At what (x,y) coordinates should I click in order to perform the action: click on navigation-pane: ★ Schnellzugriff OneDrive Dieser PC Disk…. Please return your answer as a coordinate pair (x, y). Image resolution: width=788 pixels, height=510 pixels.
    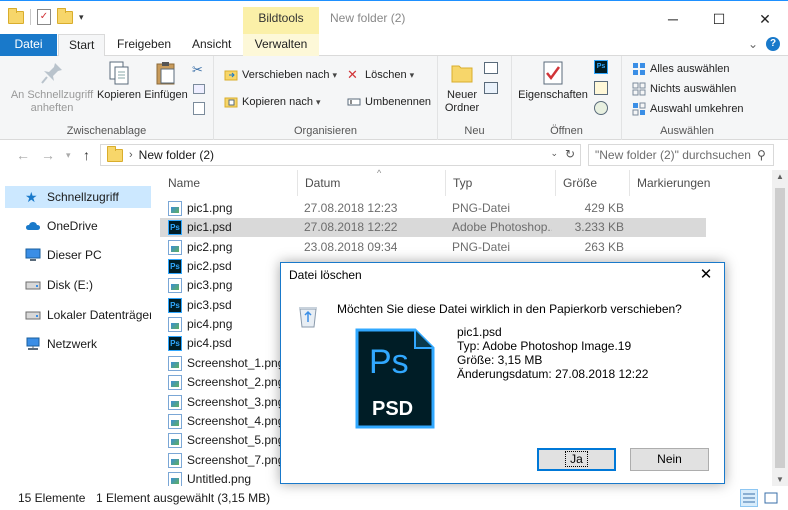
    Looking at the image, I should click on (76, 332).